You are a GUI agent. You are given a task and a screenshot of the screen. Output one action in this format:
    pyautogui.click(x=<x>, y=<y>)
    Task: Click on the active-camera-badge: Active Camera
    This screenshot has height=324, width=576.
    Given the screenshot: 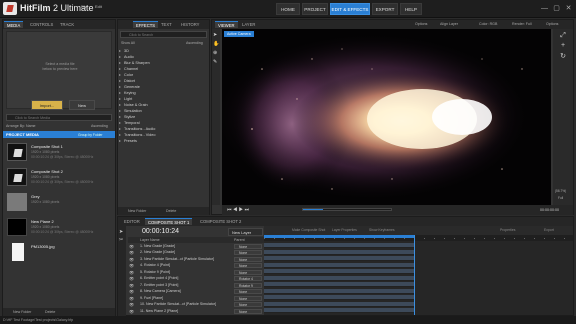 What is the action you would take?
    pyautogui.click(x=239, y=34)
    